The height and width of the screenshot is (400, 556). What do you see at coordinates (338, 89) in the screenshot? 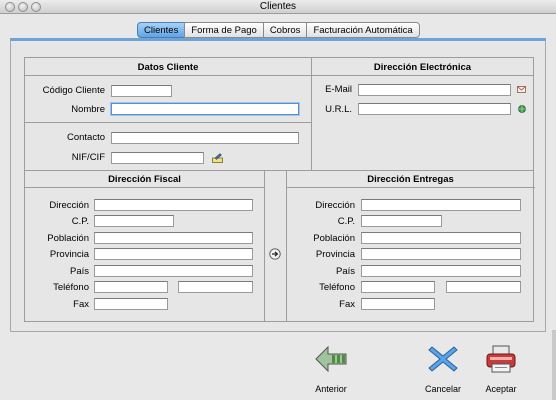
I see `email-label: E-Mail` at bounding box center [338, 89].